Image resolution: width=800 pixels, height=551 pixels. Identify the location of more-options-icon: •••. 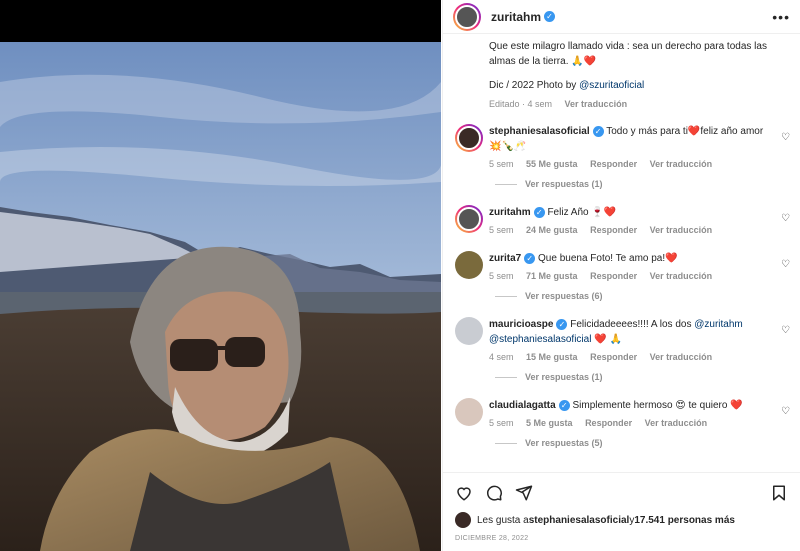
(781, 17).